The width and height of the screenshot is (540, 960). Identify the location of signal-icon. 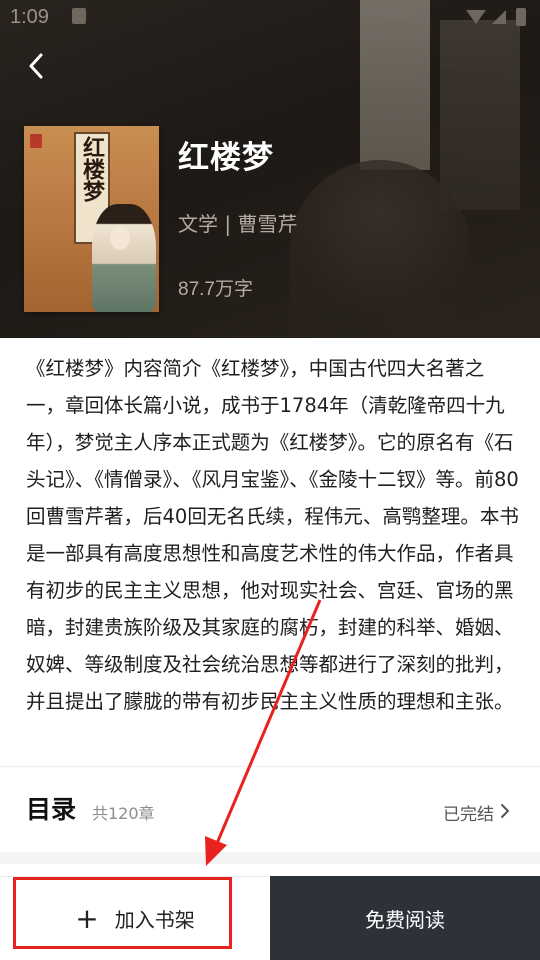
(499, 17).